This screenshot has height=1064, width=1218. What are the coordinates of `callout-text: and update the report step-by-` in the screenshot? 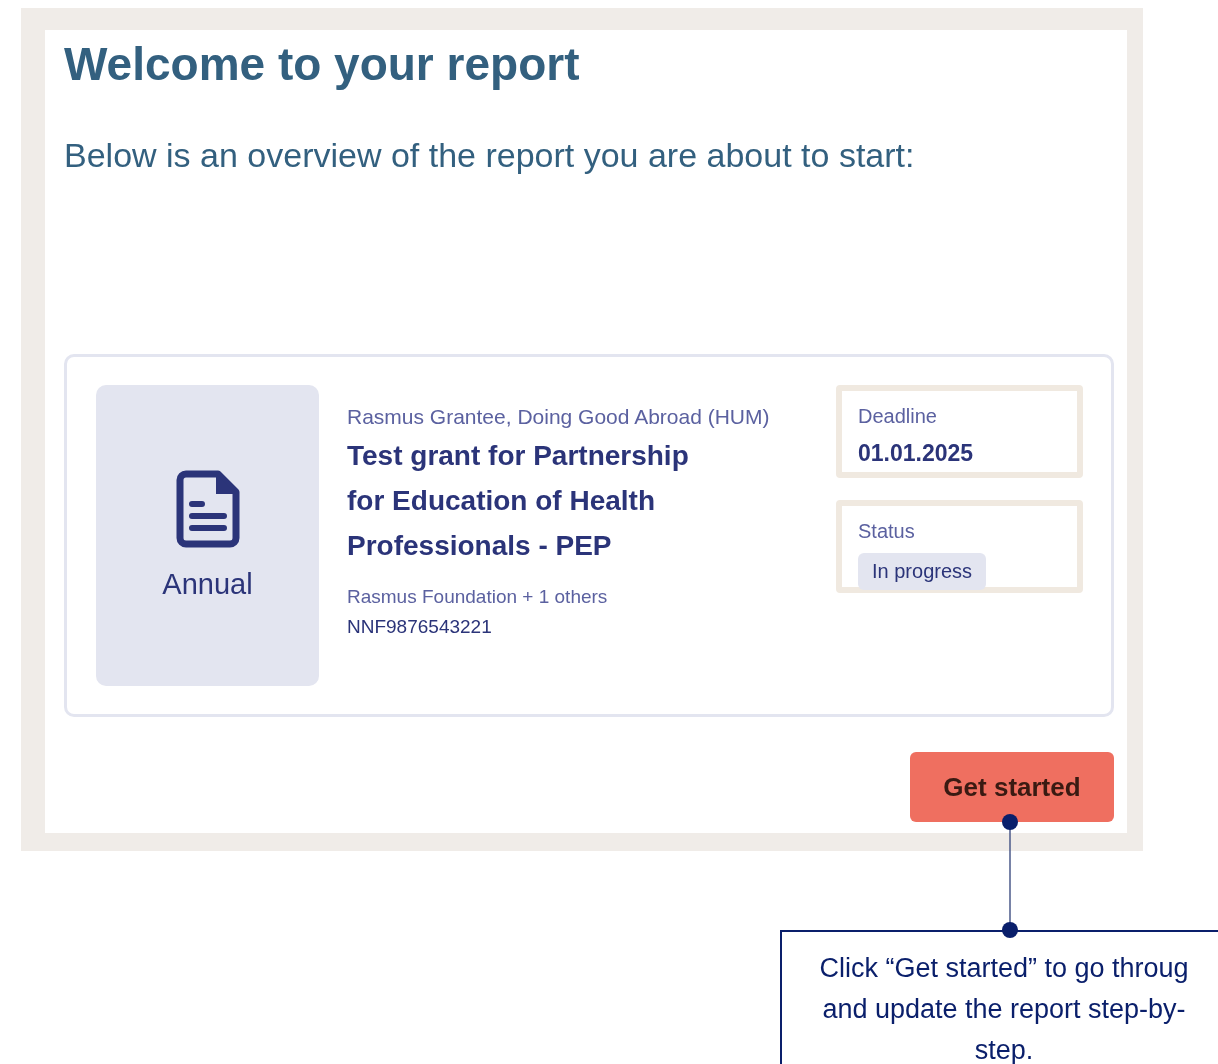 It's located at (1004, 1009).